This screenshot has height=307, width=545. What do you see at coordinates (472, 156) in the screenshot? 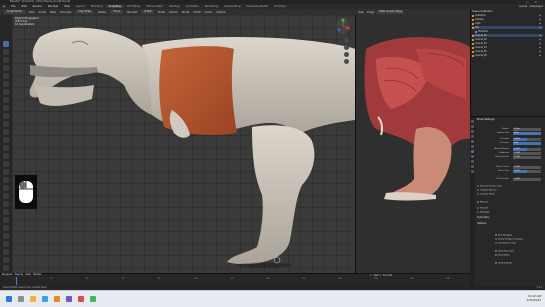
I see `modifier-tab-icon` at bounding box center [472, 156].